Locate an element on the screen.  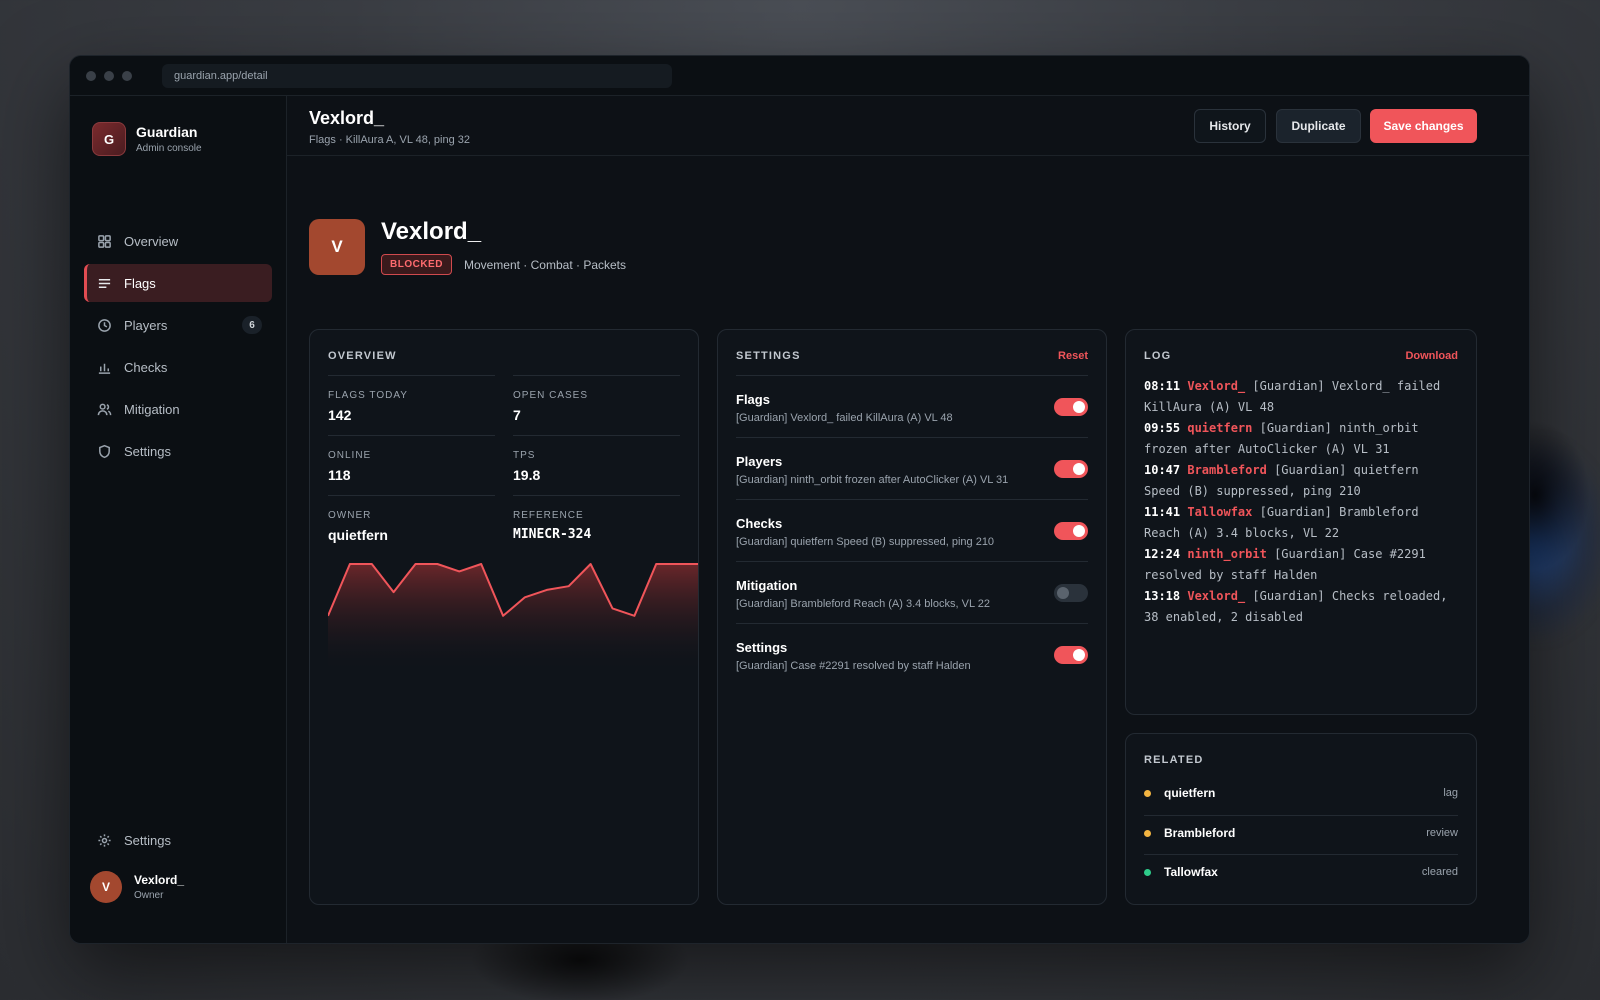
sidebar-item-label: Players is located at coordinates (146, 325).